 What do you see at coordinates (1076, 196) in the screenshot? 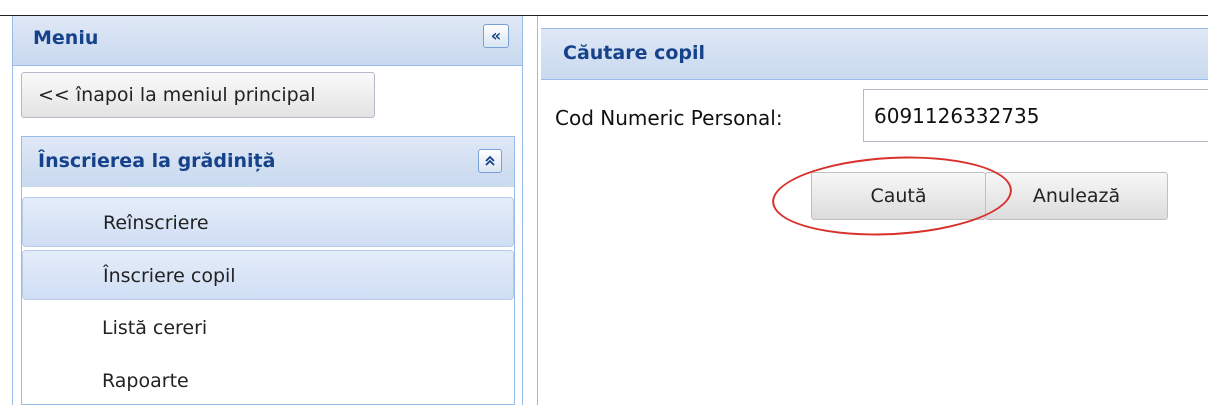
I see `cancel-button: Anulează` at bounding box center [1076, 196].